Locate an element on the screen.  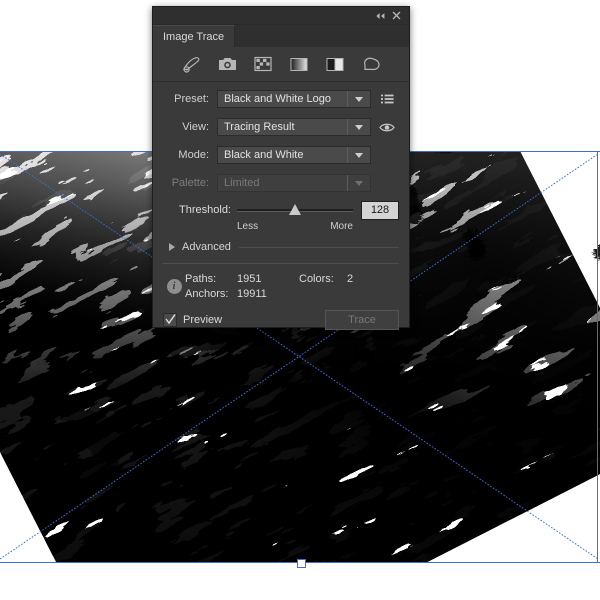
preset-row: Preset: Black and White Logo is located at coordinates (281, 99).